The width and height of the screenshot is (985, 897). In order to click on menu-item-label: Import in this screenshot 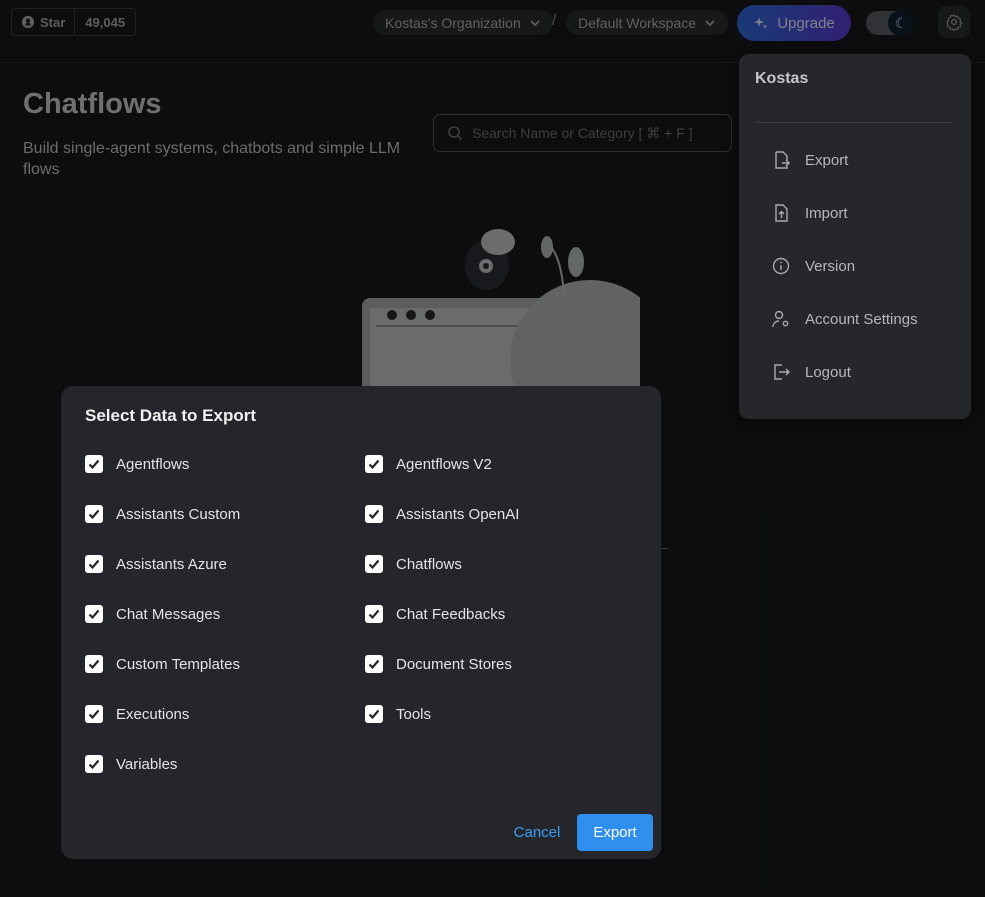, I will do `click(826, 213)`.